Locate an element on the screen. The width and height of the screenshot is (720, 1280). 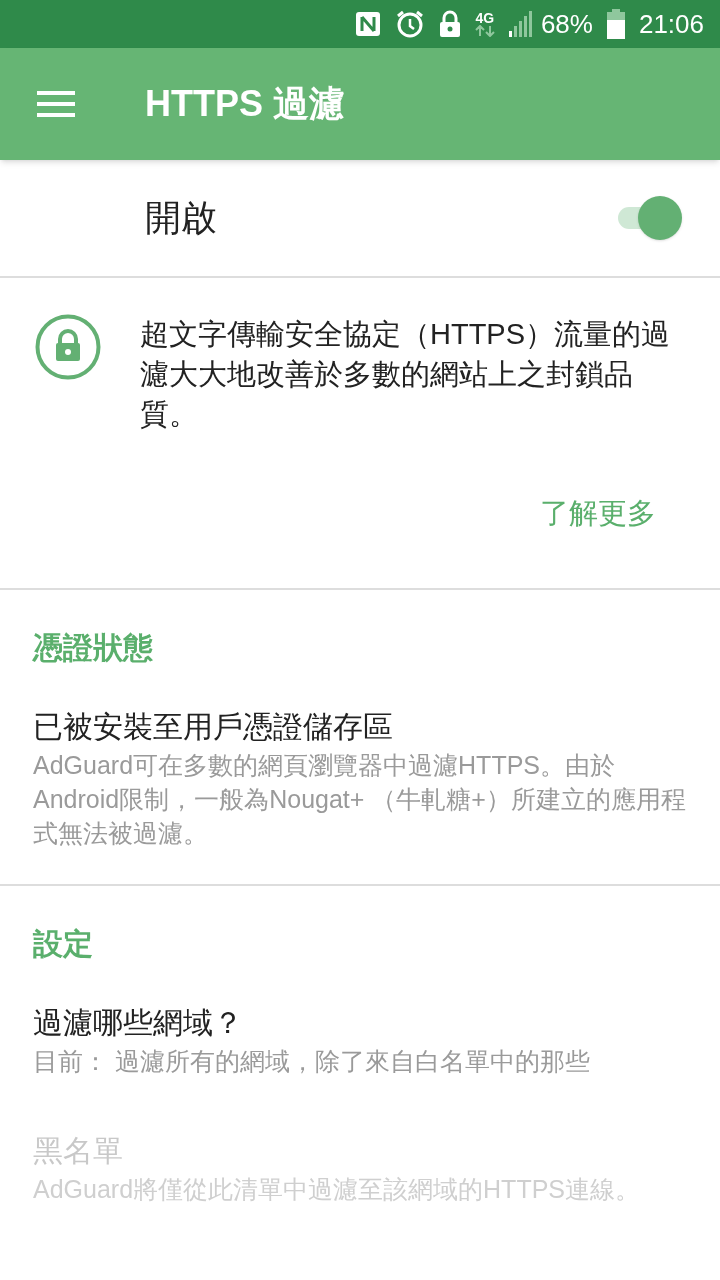
battery-icon is located at coordinates (615, 24).